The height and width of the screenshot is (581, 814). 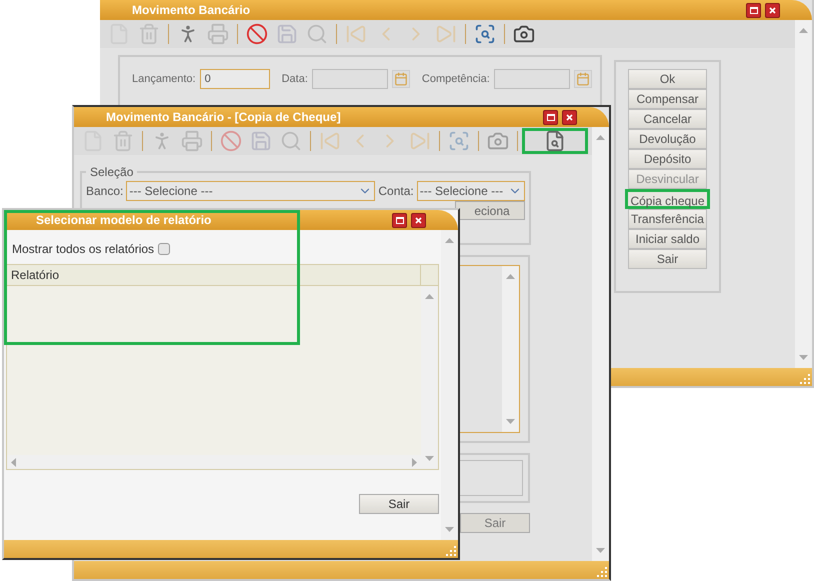 I want to click on window-title: Movimento Bancário - [Copia de Cheque], so click(x=224, y=117).